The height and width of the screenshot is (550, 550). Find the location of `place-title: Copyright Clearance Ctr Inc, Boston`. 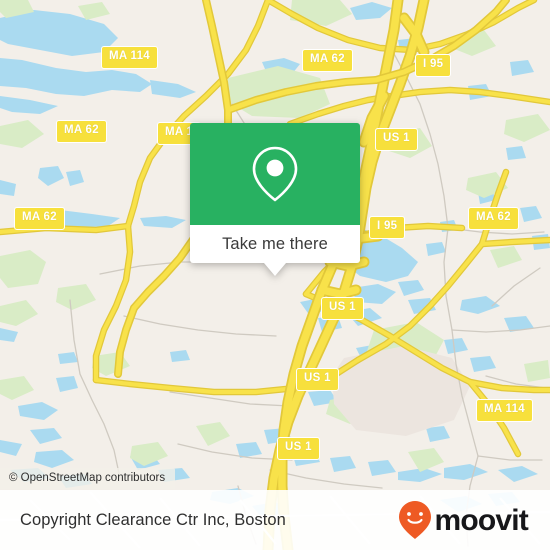

place-title: Copyright Clearance Ctr Inc, Boston is located at coordinates (153, 519).